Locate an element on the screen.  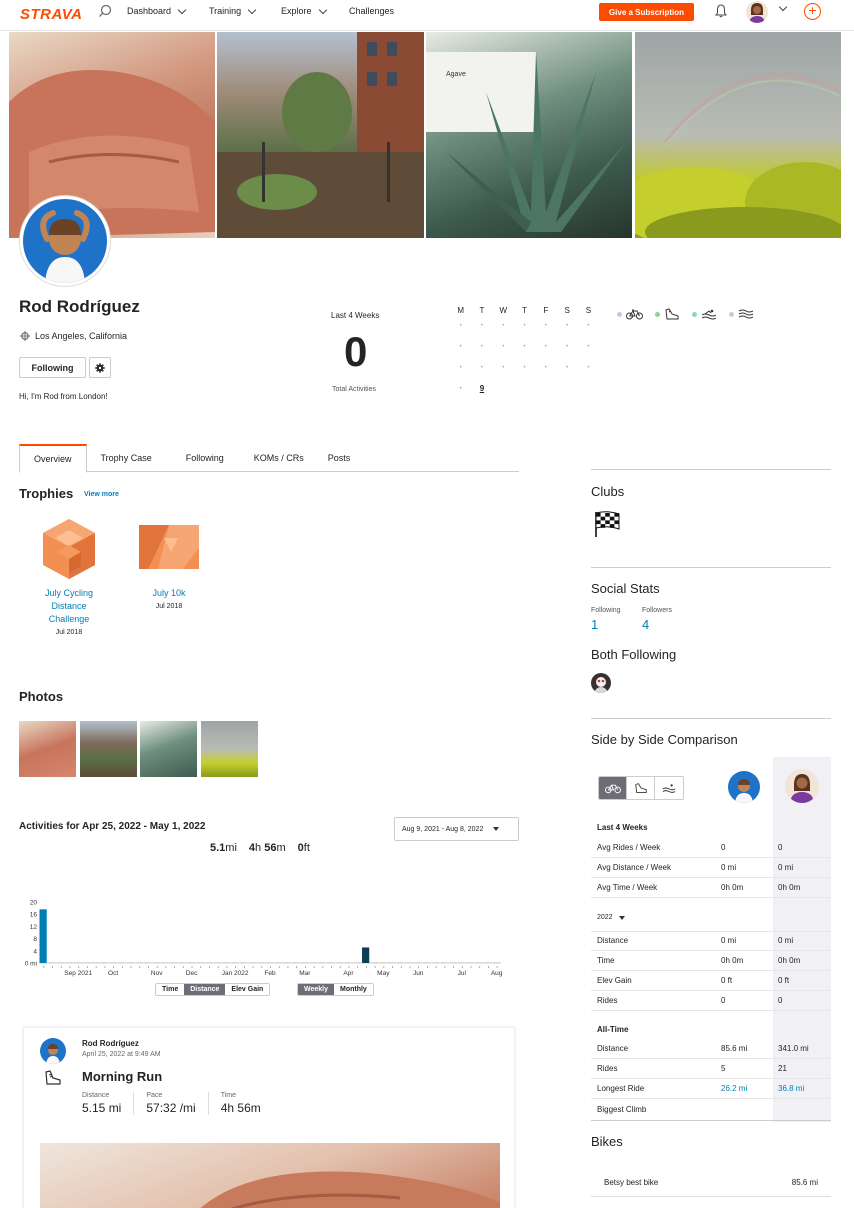
profile-avatar is located at coordinates (65, 241).